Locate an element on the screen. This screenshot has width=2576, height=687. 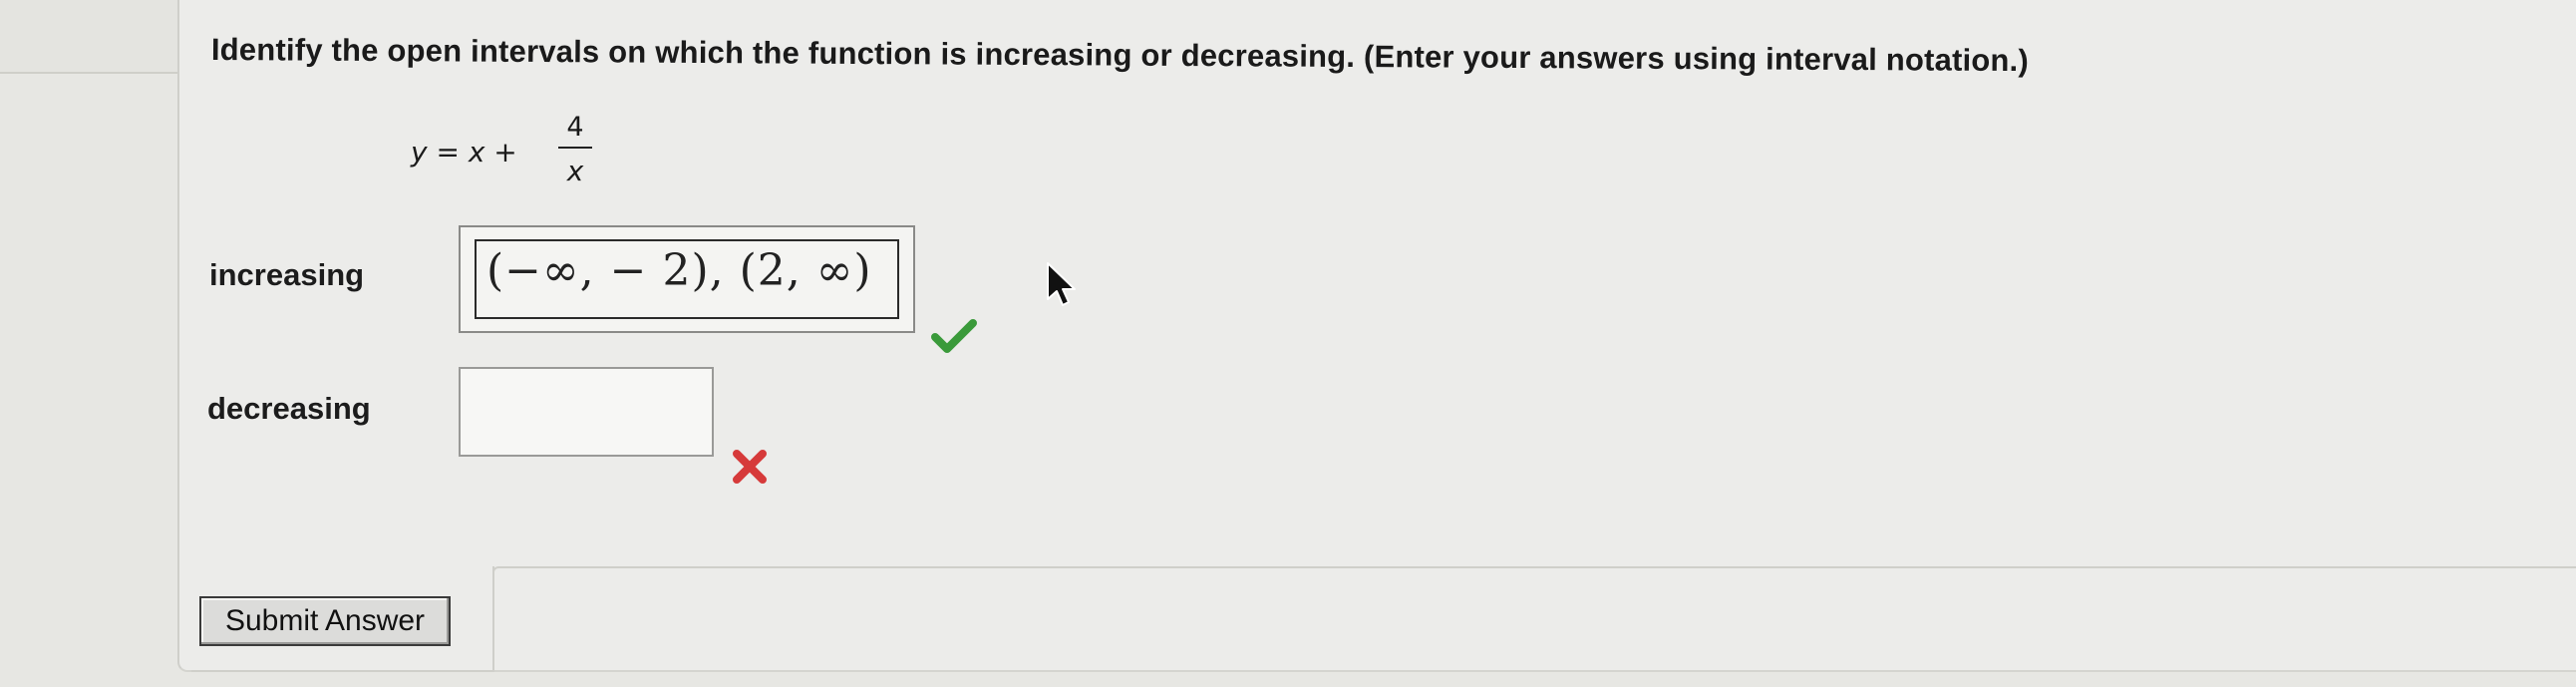
increasing-answer-field: (−∞, − 2), (2, ∞) is located at coordinates (687, 279).